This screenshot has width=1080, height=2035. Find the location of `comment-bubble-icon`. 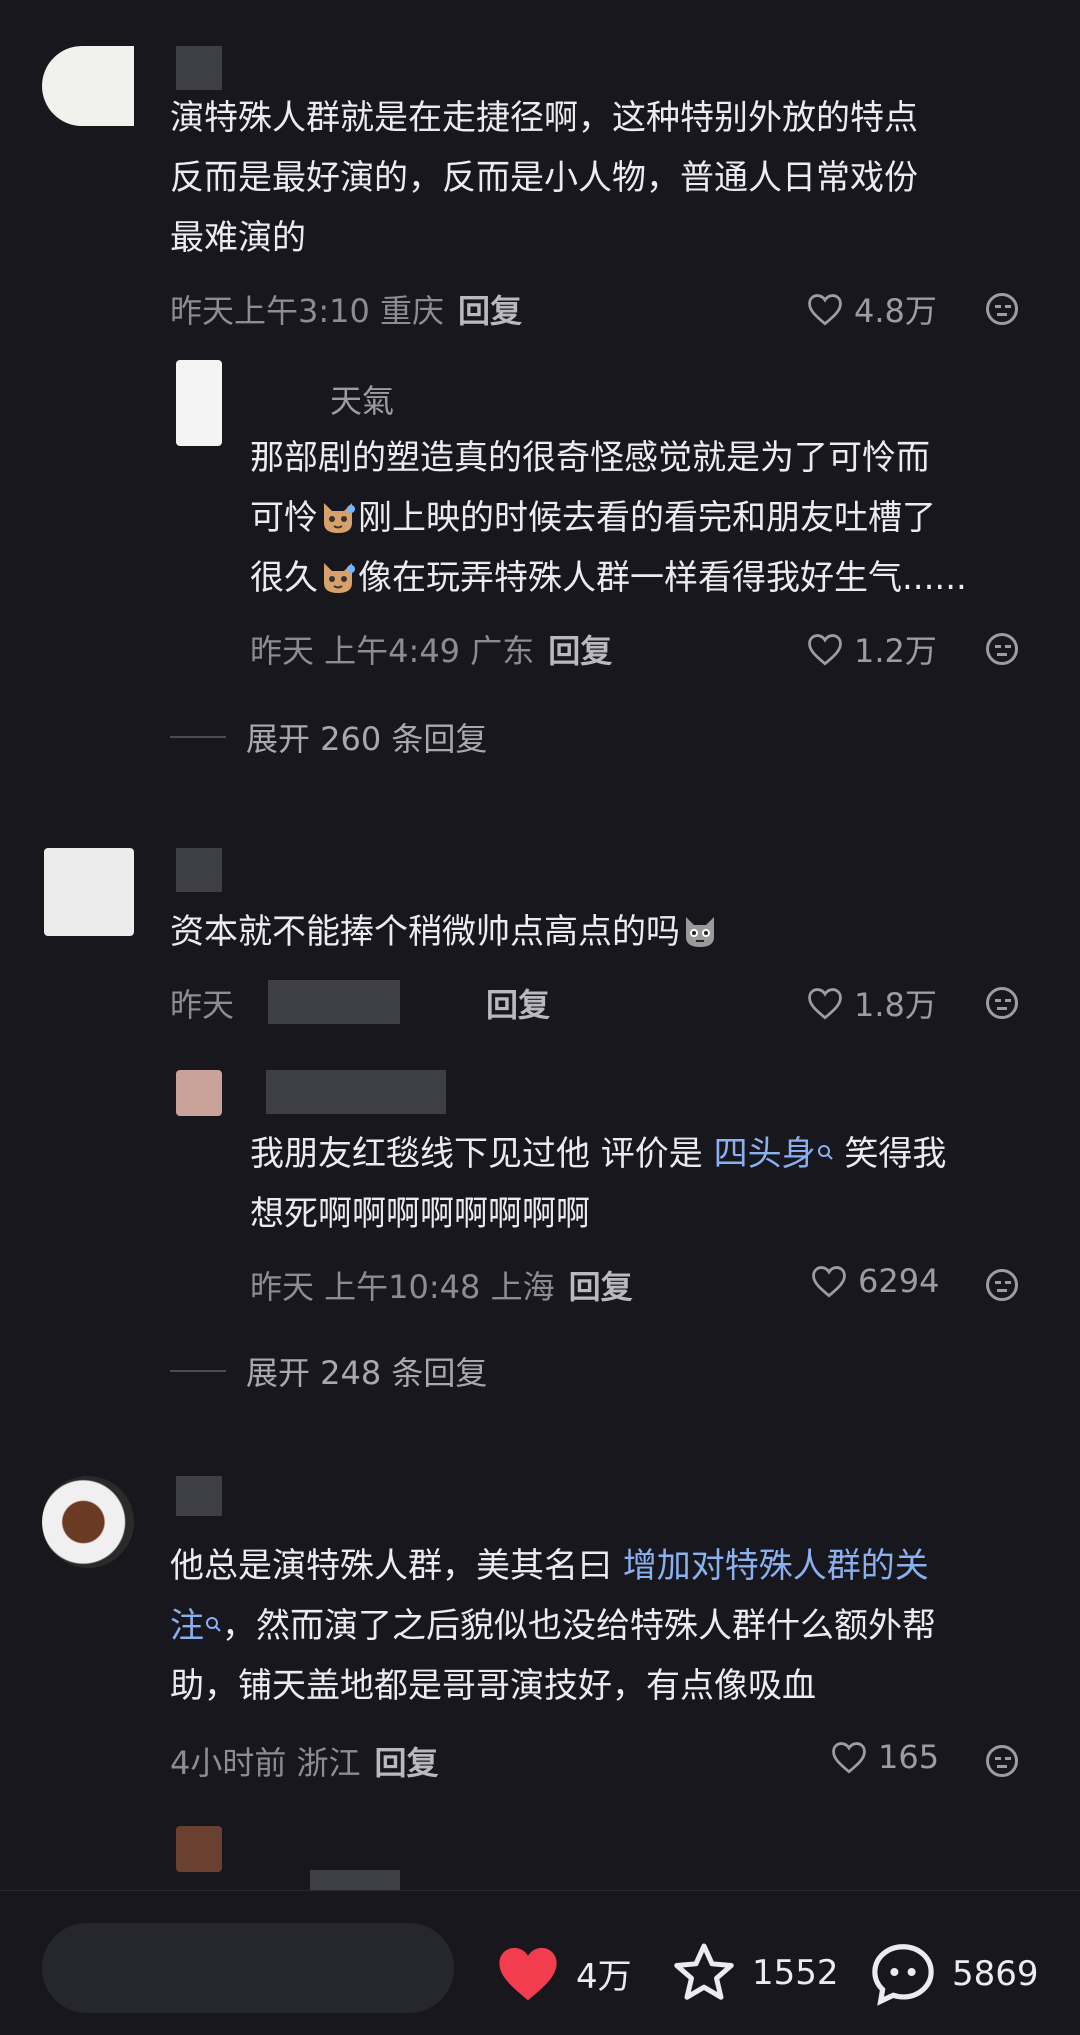

comment-bubble-icon is located at coordinates (903, 1975).